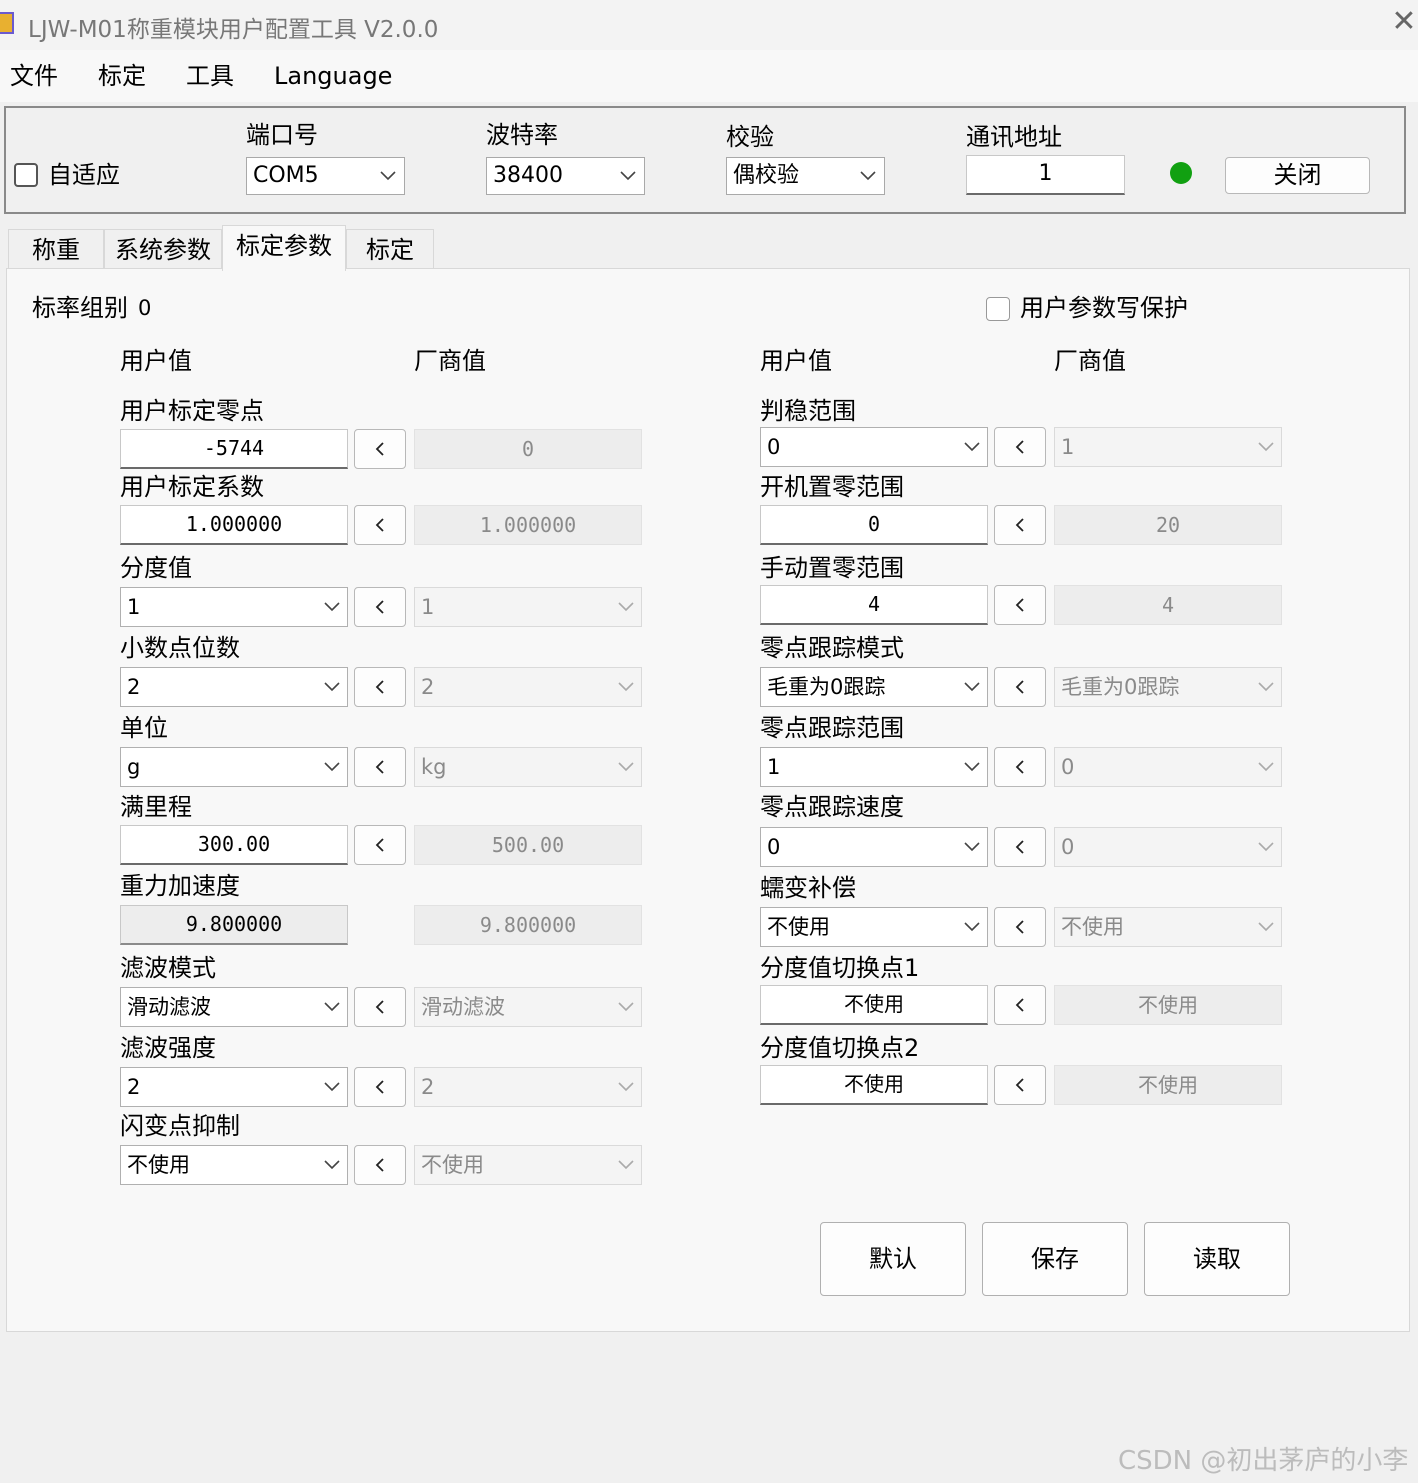  What do you see at coordinates (1168, 847) in the screenshot?
I see `right-param-factory-select: 0` at bounding box center [1168, 847].